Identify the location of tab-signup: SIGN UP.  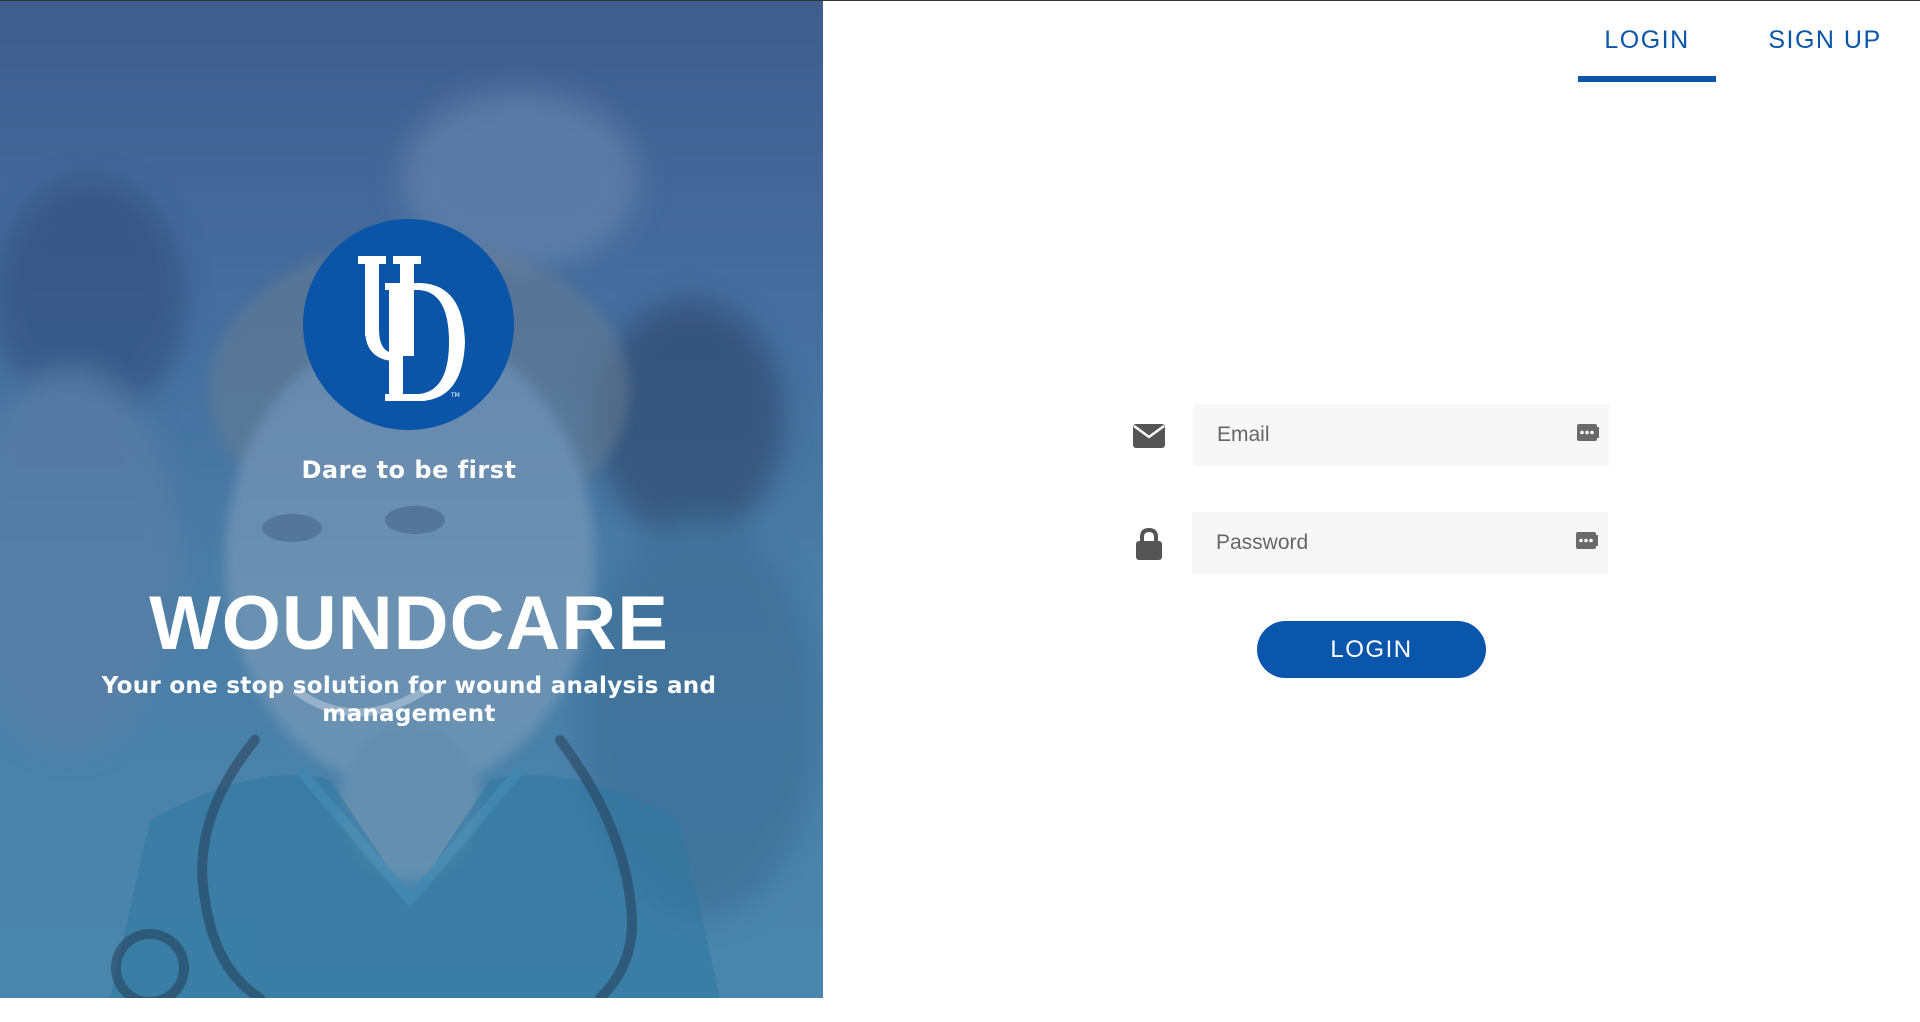
(1825, 40).